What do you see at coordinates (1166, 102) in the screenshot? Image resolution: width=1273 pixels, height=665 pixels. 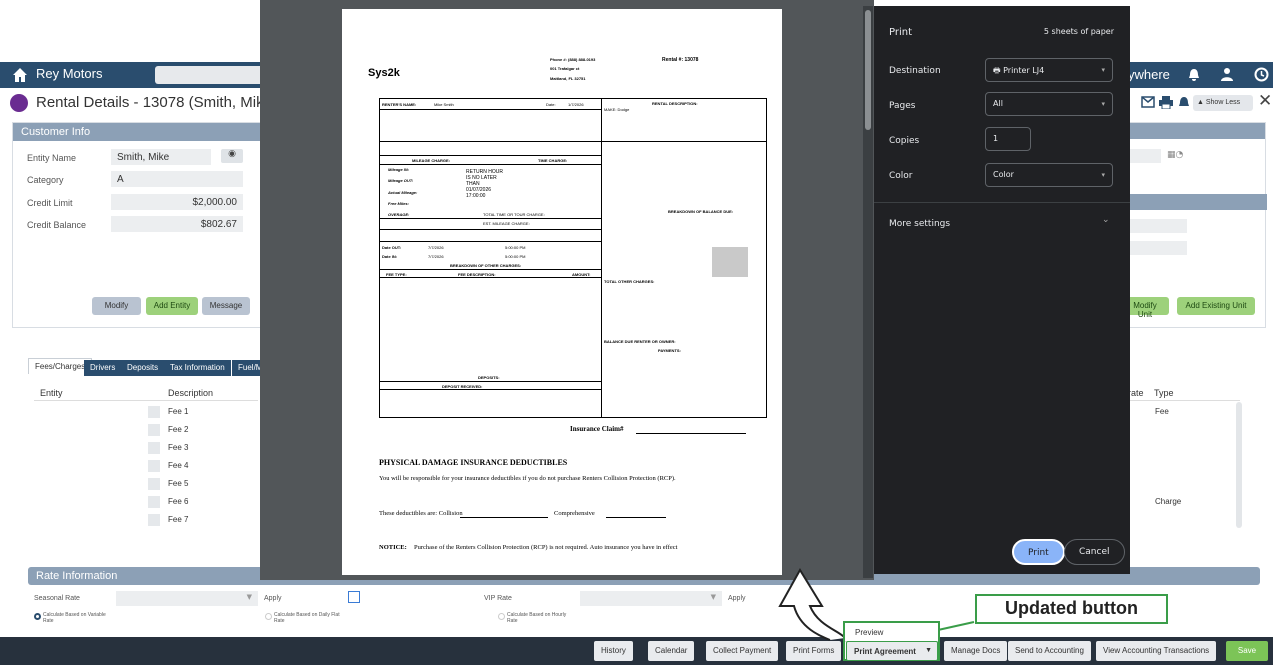 I see `printer-icon` at bounding box center [1166, 102].